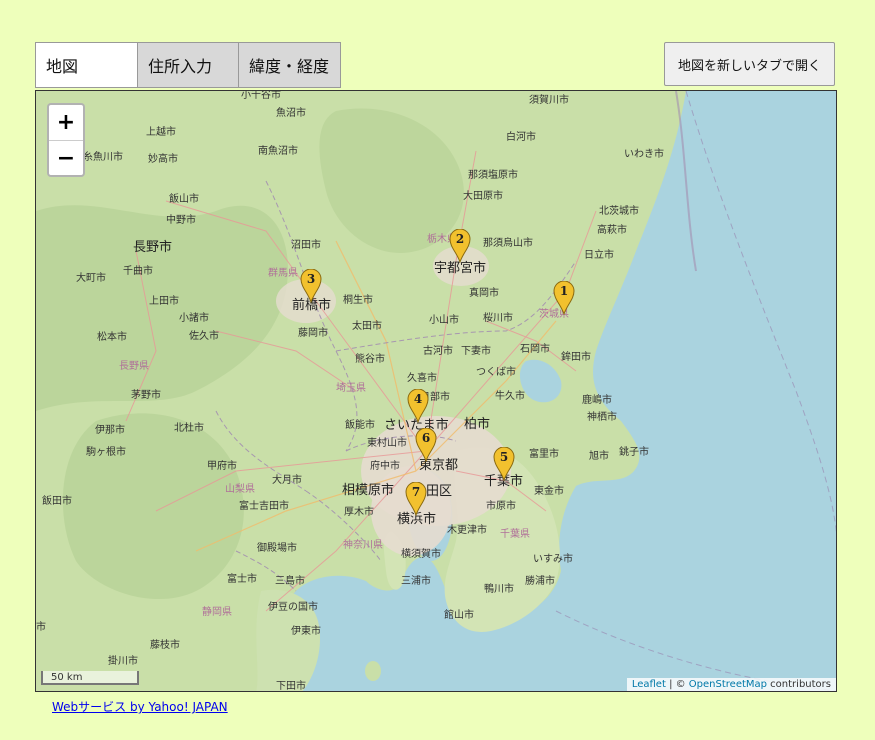 This screenshot has height=740, width=875. What do you see at coordinates (385, 466) in the screenshot?
I see `place-label: 府中市` at bounding box center [385, 466].